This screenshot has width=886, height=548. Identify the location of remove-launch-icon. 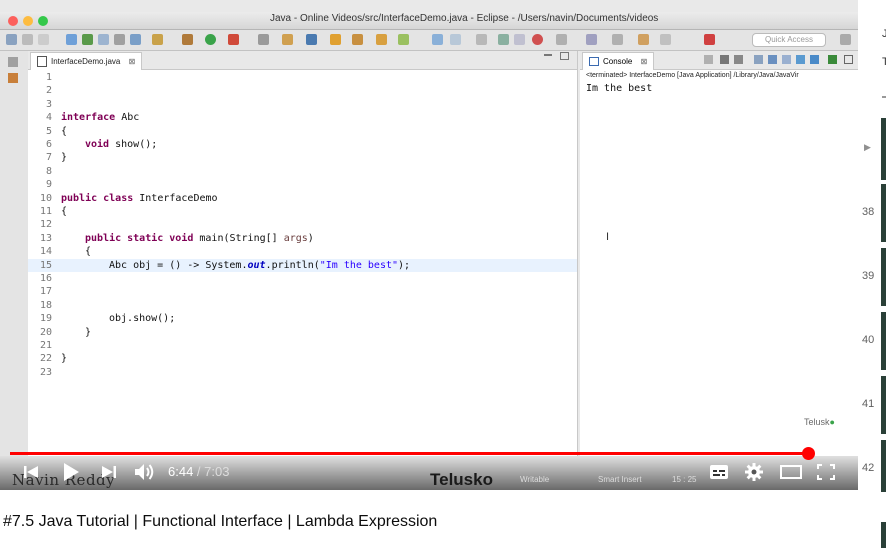
(724, 59).